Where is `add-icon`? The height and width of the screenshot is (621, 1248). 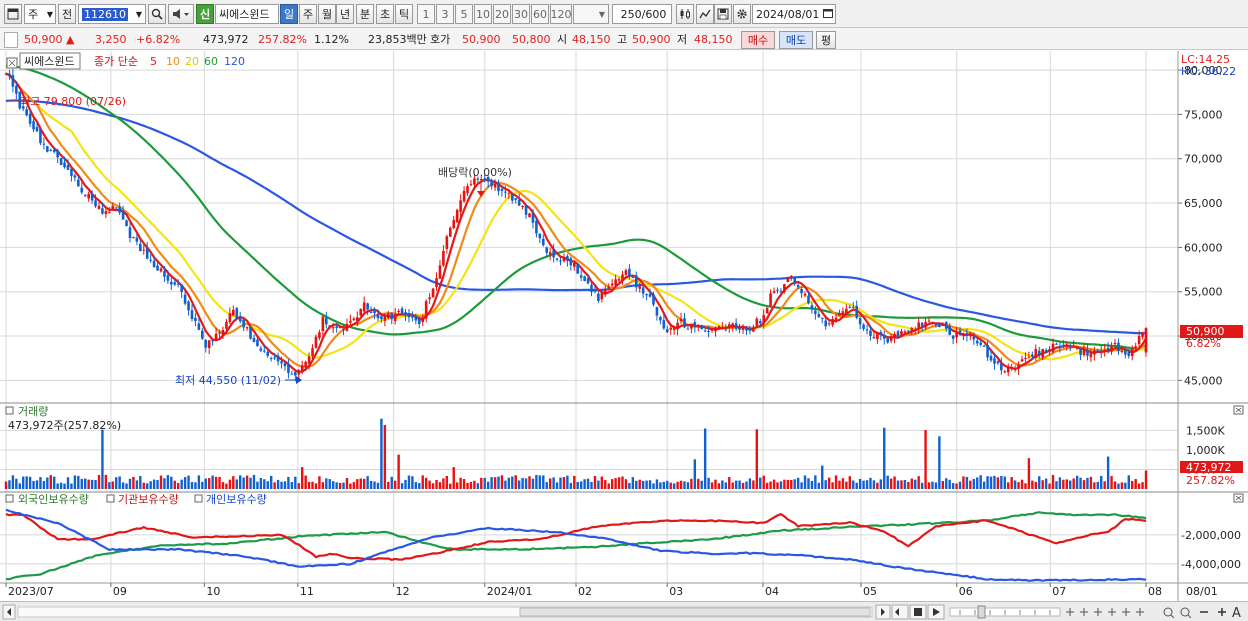 add-icon is located at coordinates (1222, 612).